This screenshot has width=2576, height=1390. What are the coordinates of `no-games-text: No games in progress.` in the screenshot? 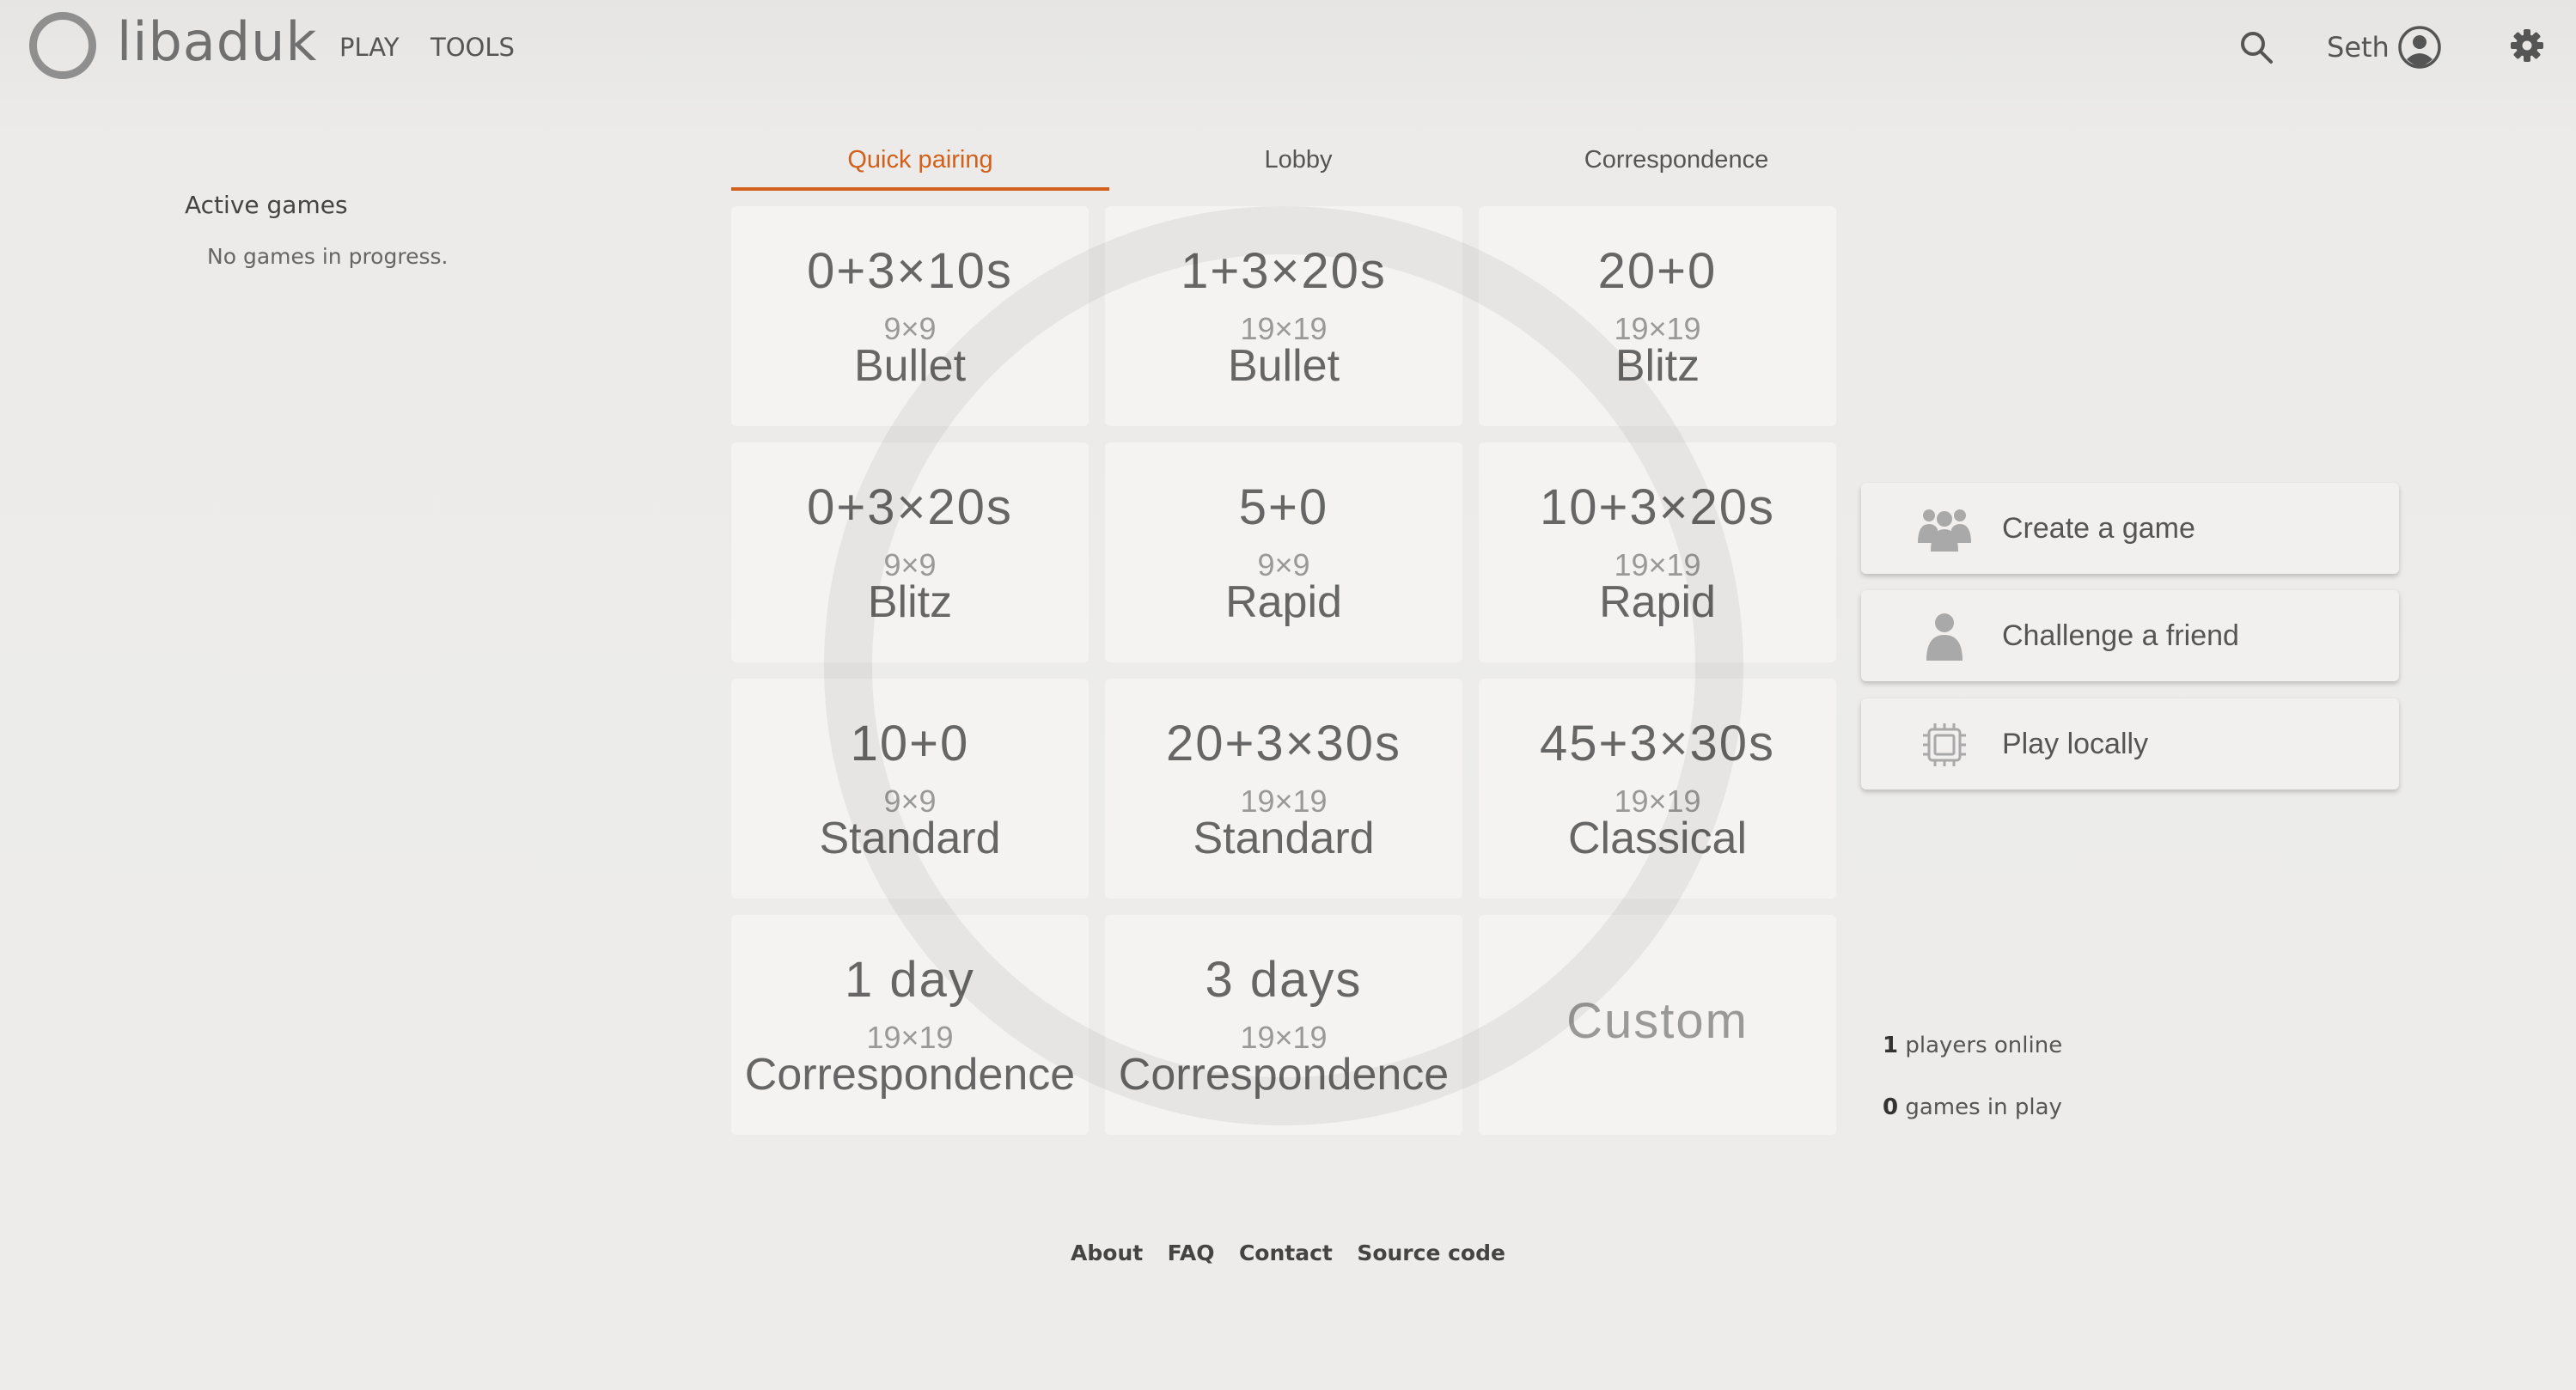 It's located at (328, 256).